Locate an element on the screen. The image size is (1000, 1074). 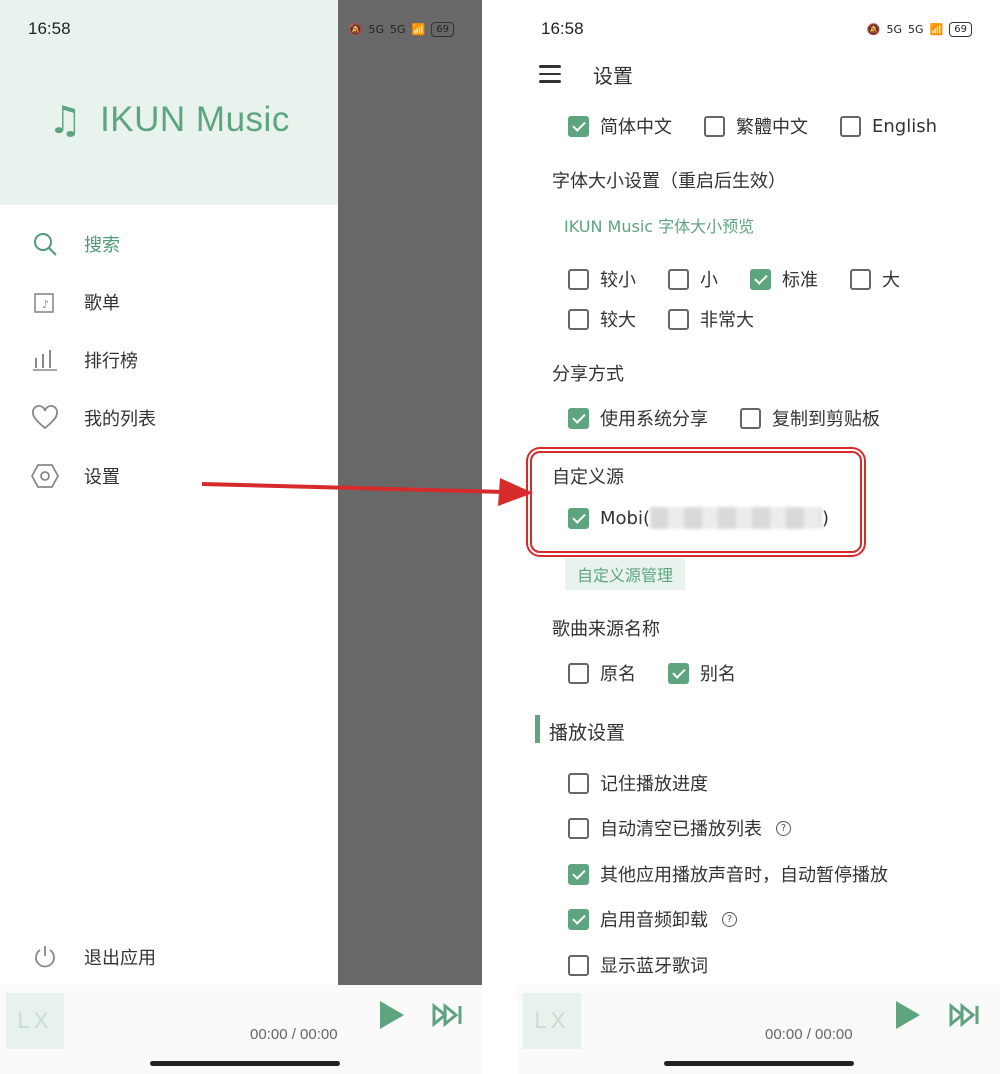
font-smaller-checkbox: 较小 is located at coordinates (602, 279).